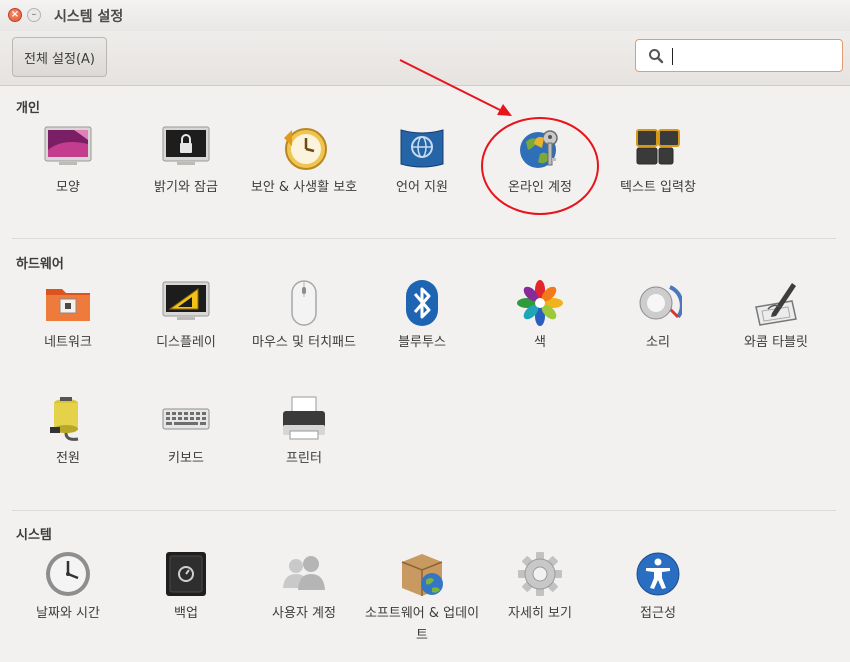  I want to click on settings-item-accessibility: 접근성, so click(658, 587).